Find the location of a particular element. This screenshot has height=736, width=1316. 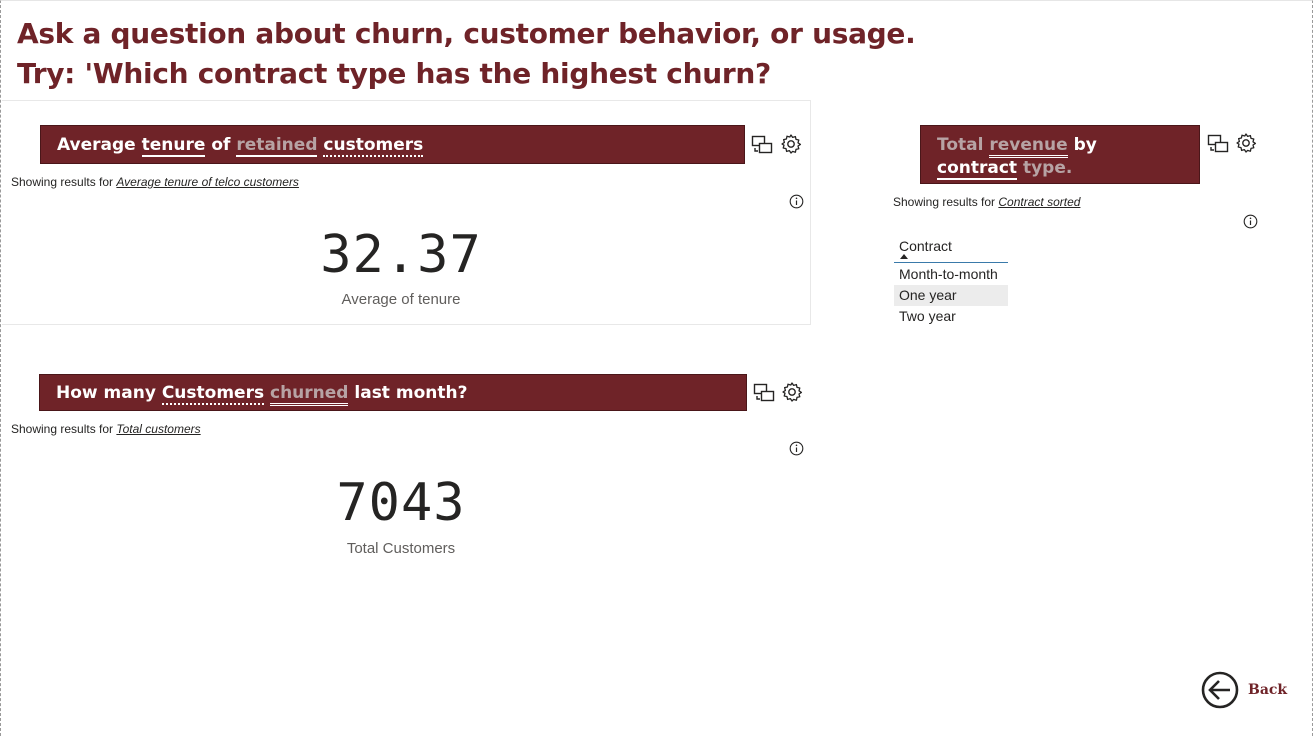

showing-results-link: Contract sorted is located at coordinates (1039, 202).